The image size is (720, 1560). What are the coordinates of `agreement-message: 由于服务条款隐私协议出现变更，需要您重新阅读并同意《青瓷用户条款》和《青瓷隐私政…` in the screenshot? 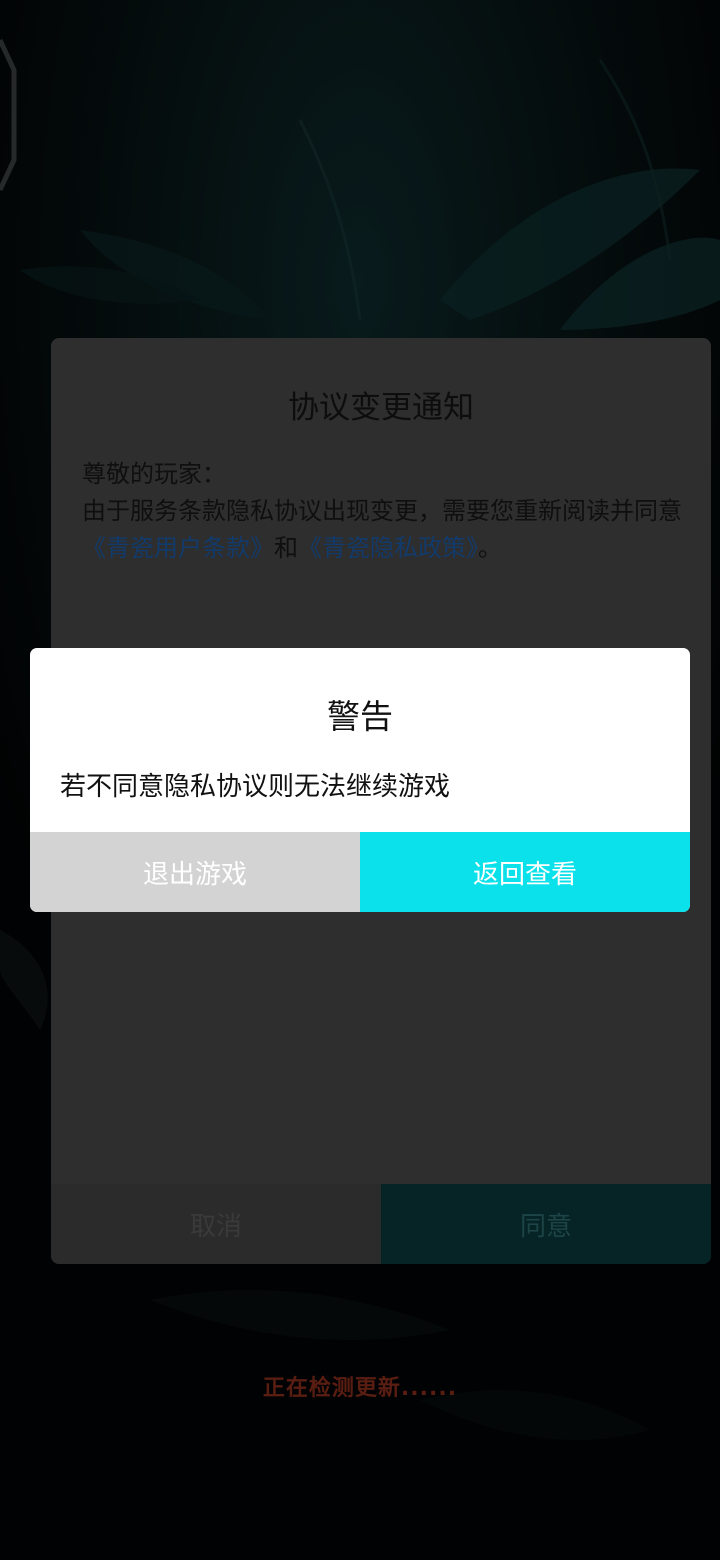 It's located at (382, 530).